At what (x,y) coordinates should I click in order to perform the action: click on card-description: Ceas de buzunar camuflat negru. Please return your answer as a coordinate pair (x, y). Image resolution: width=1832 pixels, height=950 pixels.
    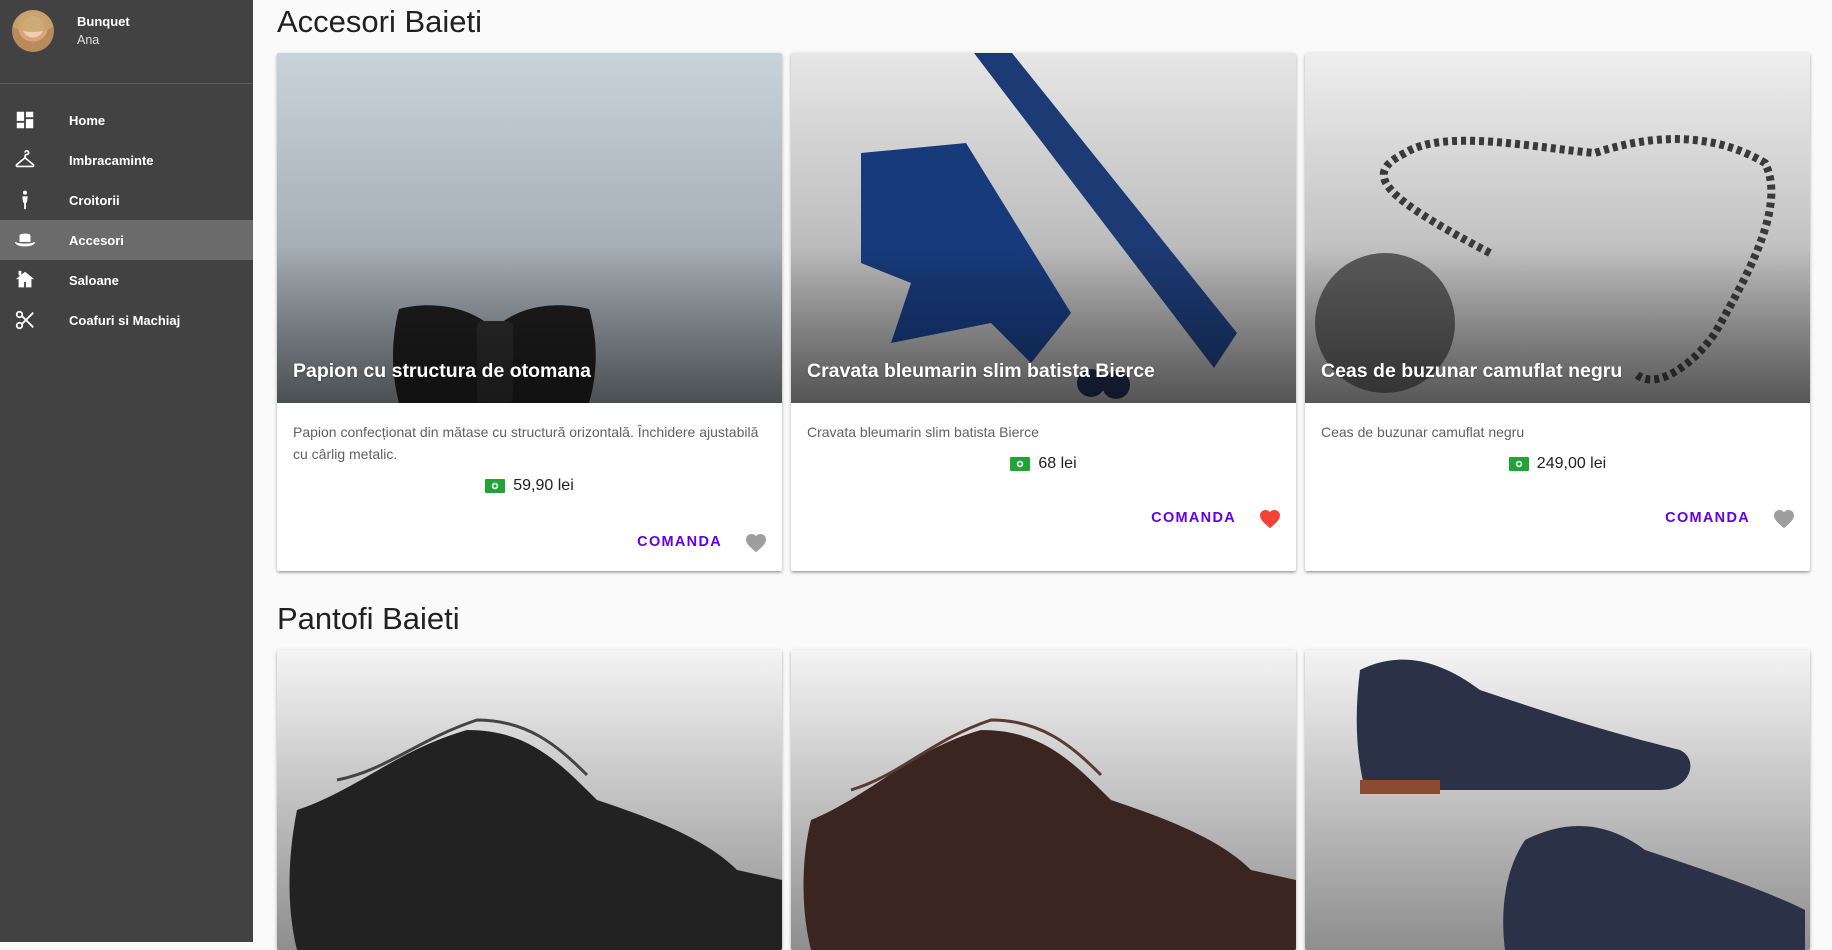
    Looking at the image, I should click on (1423, 432).